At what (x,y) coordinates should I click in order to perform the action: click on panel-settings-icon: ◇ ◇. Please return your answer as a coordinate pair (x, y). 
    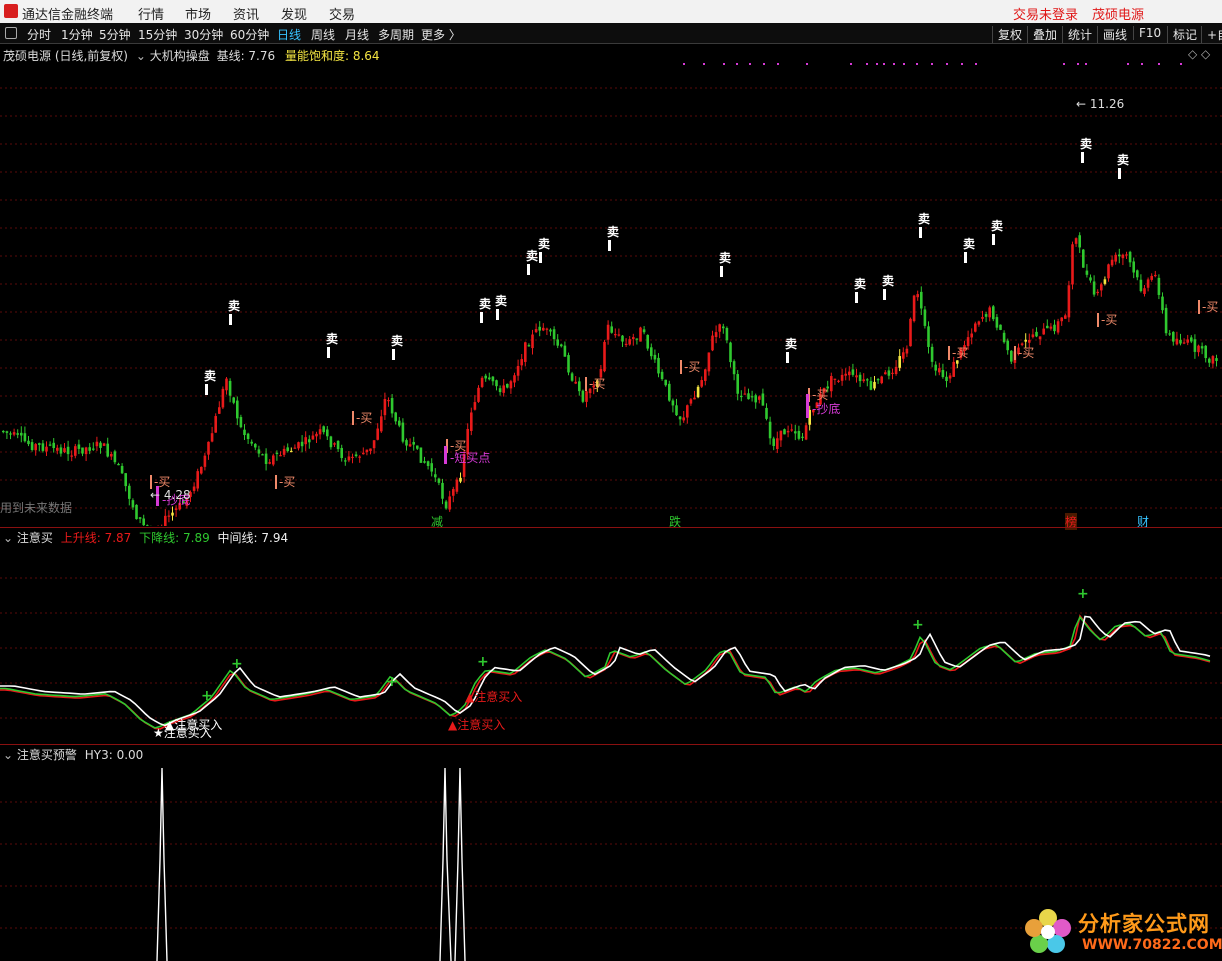
    Looking at the image, I should click on (1199, 54).